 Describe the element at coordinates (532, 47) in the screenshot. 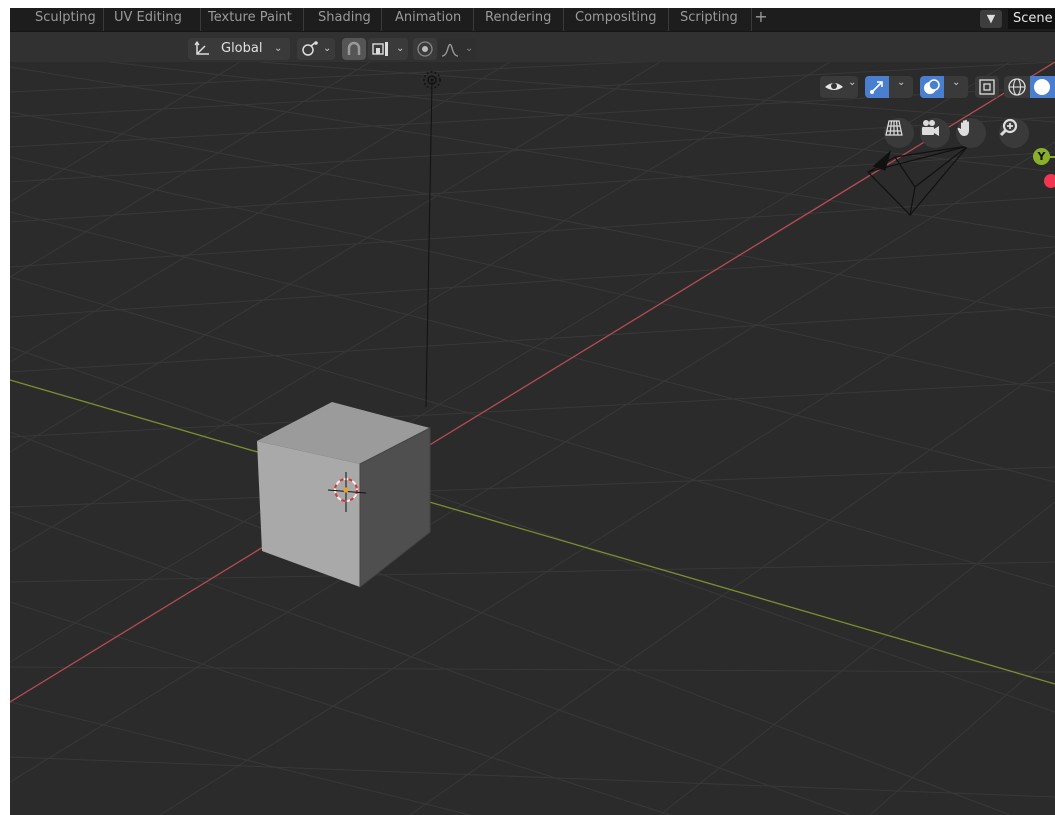

I see `viewport-header` at that location.